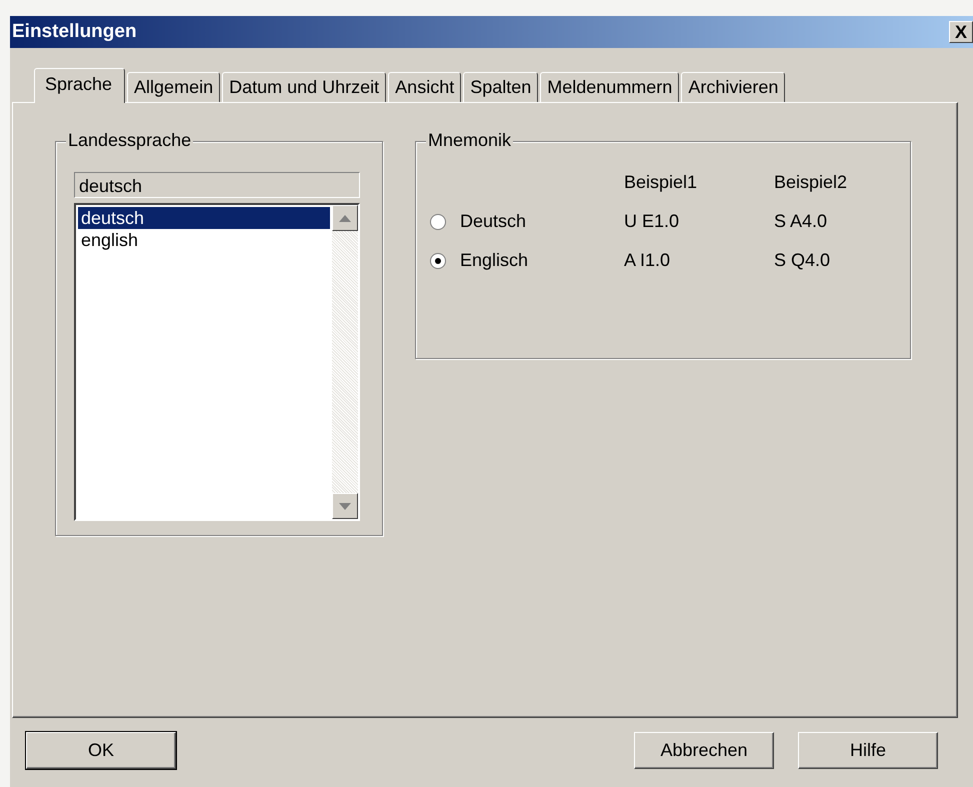  I want to click on scroll-up-button, so click(345, 218).